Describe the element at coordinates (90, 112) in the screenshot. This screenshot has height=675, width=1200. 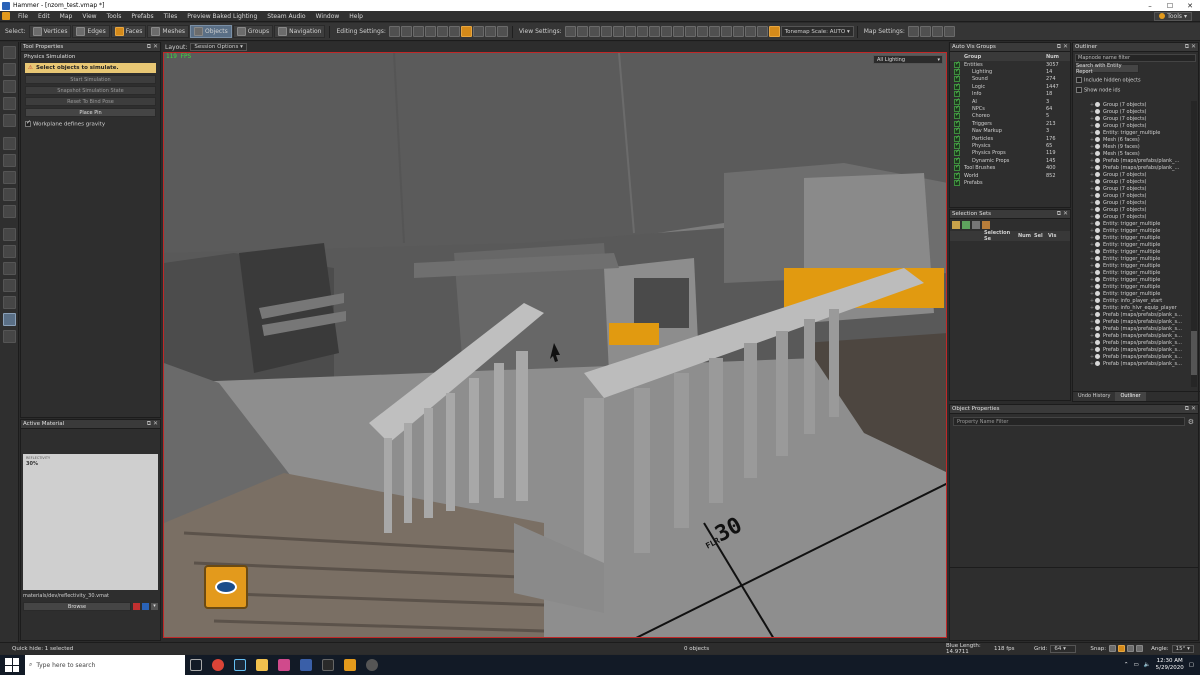
I see `place-pin-button: Place Pin` at that location.